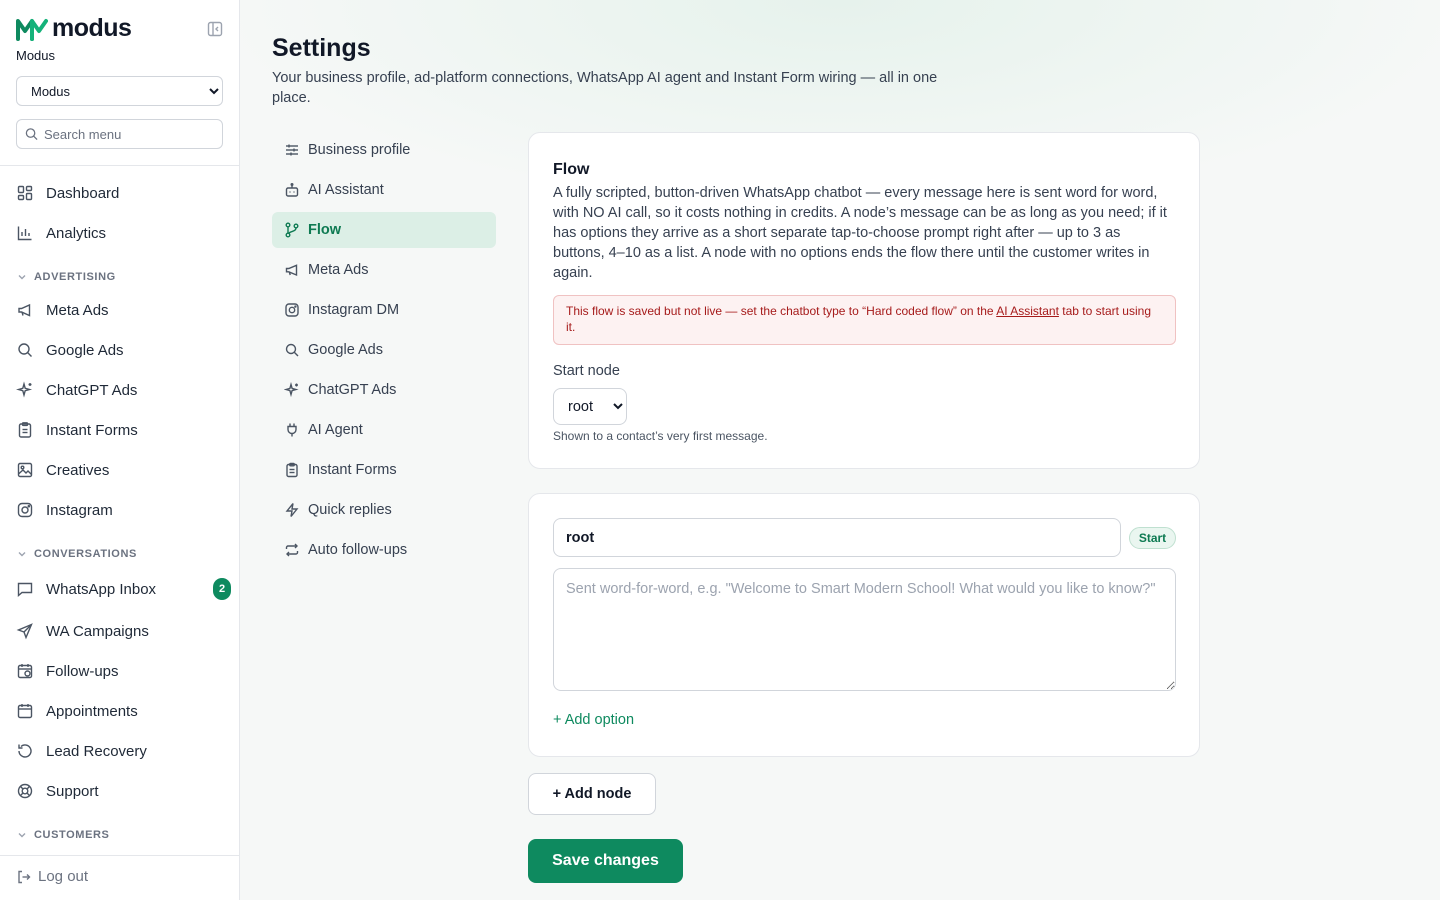 The image size is (1440, 900). I want to click on nav-item-support: Support, so click(119, 791).